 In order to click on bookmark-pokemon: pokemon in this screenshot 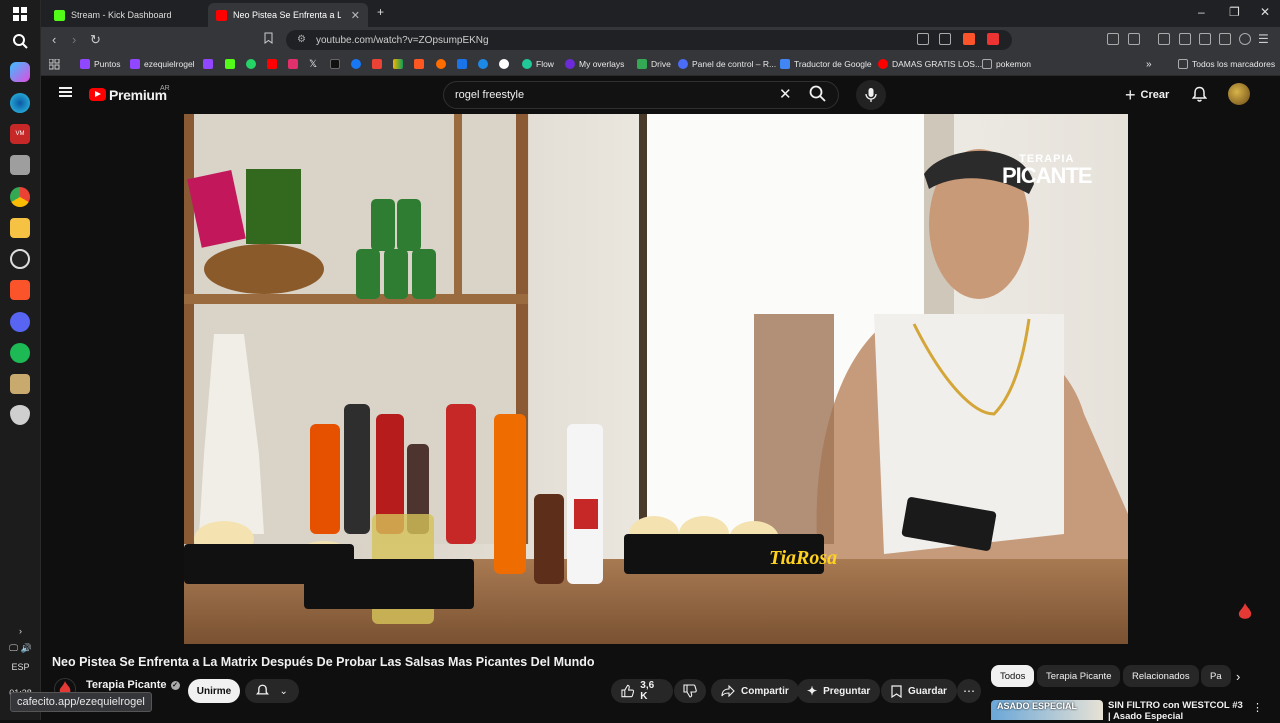, I will do `click(1006, 64)`.